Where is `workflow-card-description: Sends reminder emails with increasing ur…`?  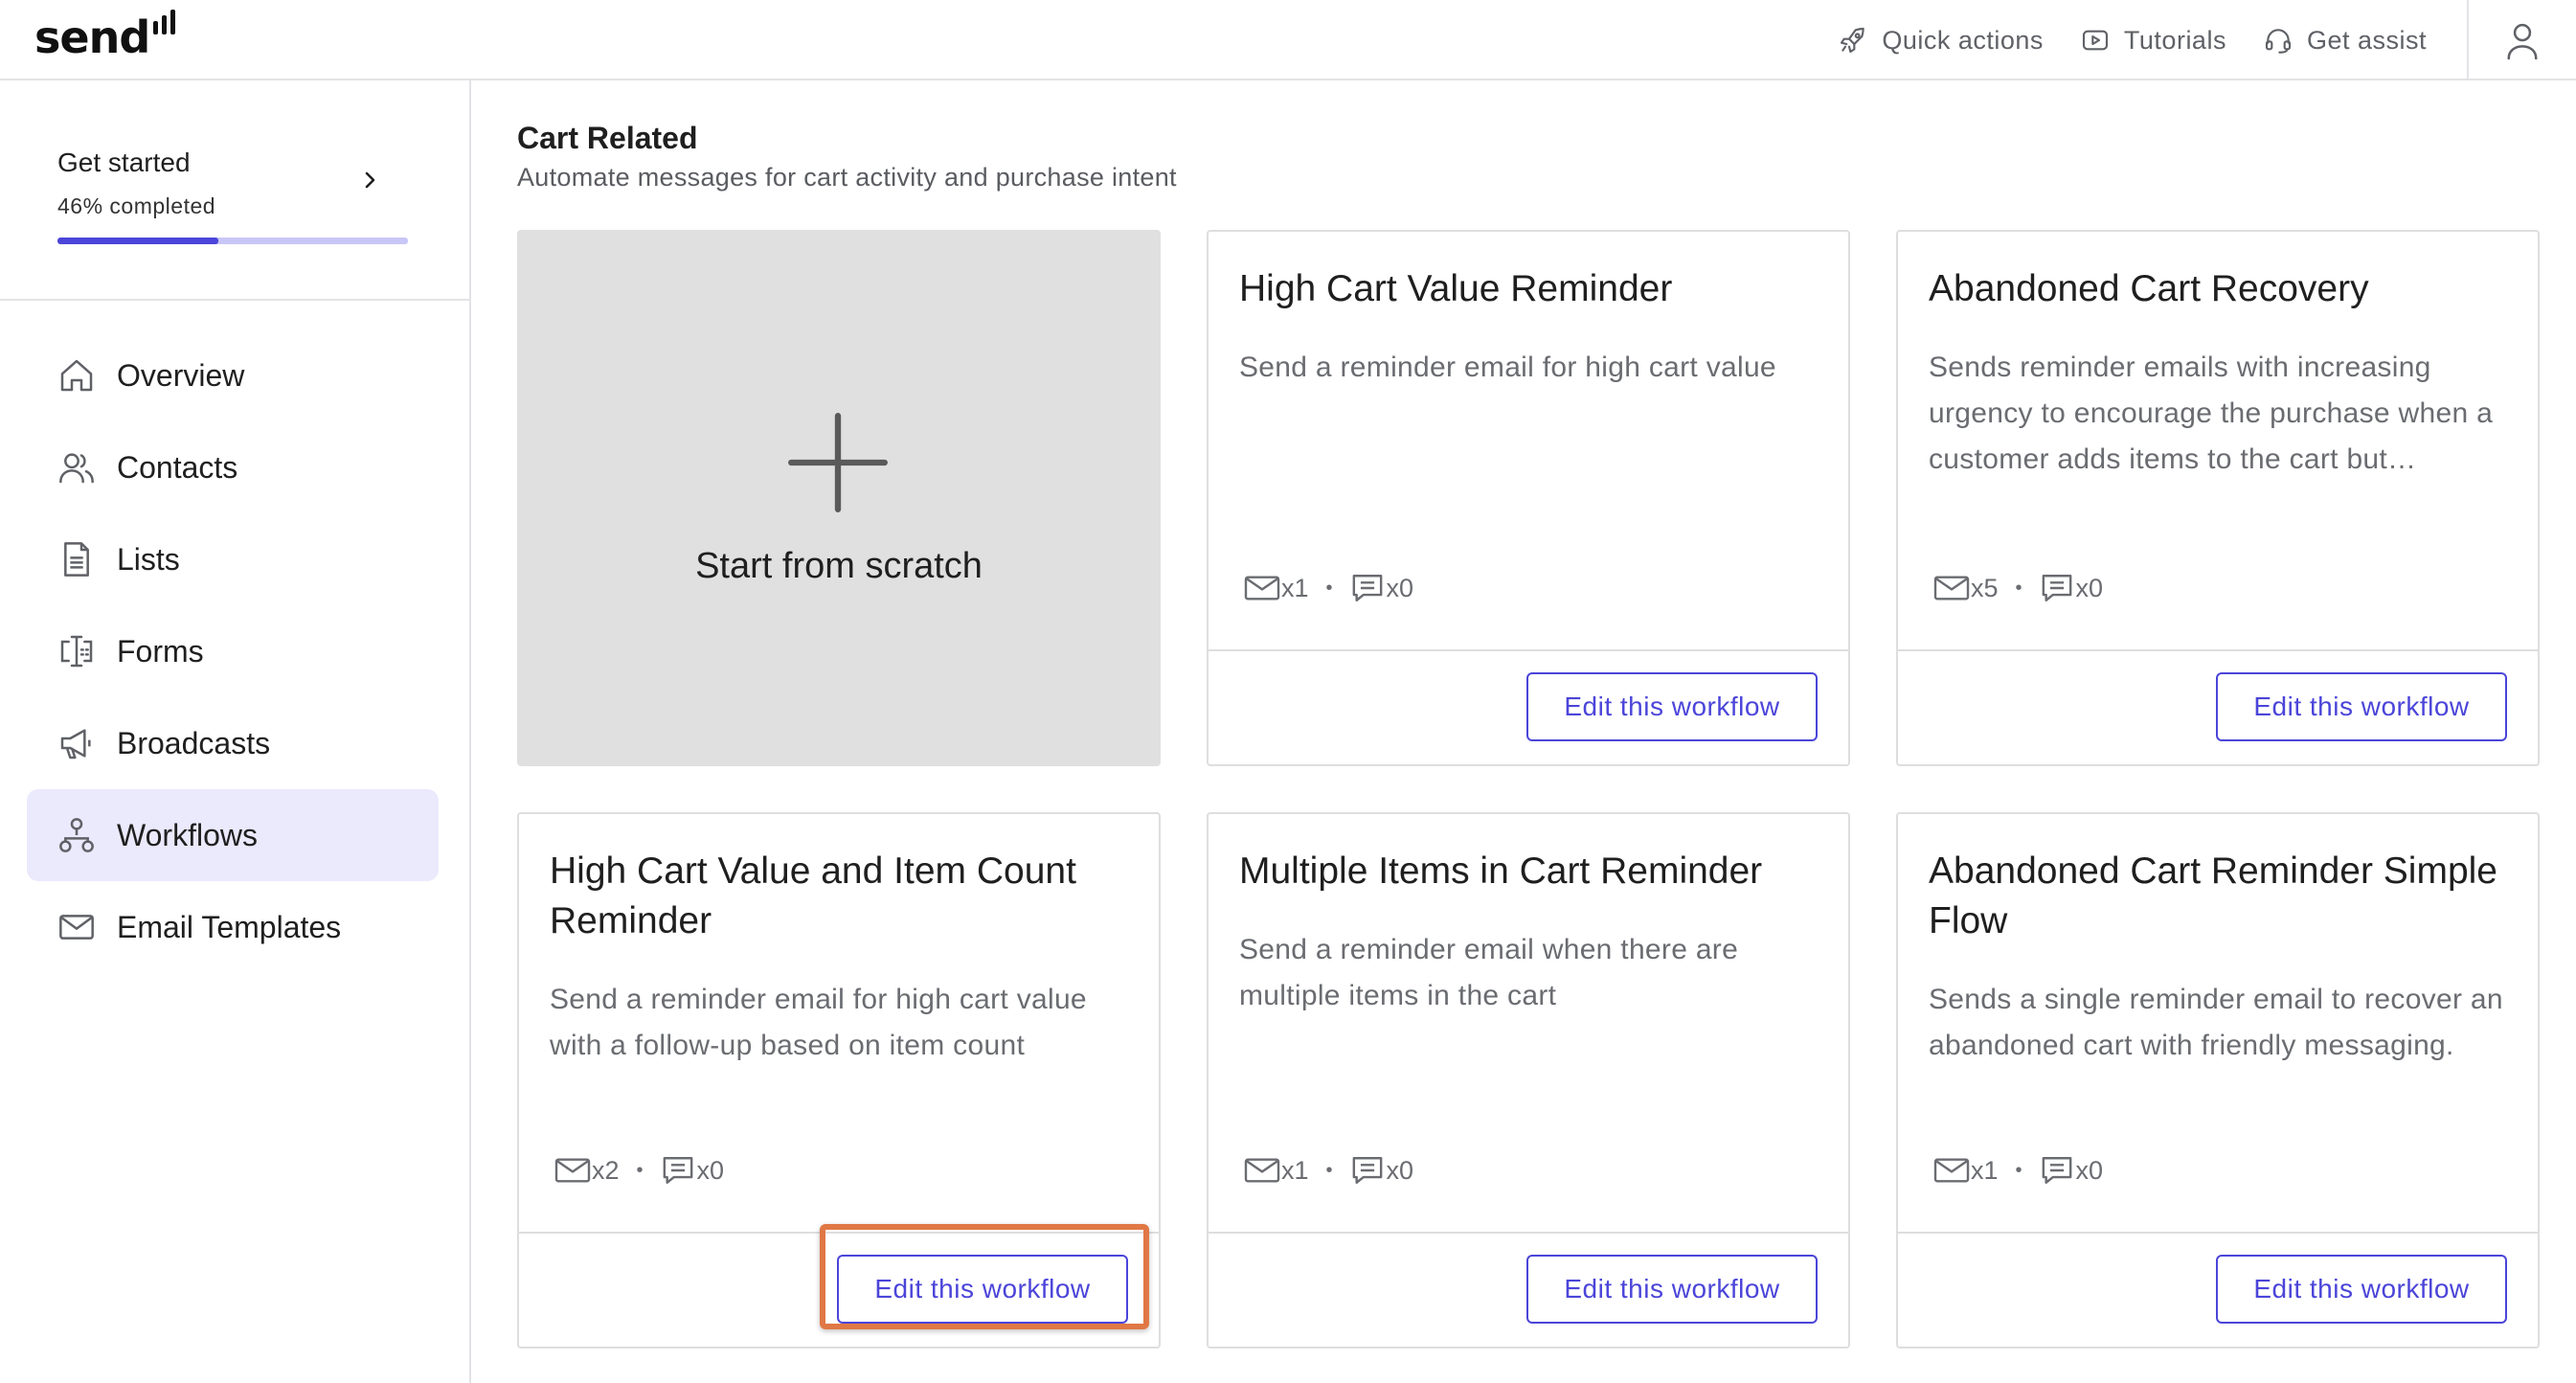 workflow-card-description: Sends reminder emails with increasing ur… is located at coordinates (2211, 413).